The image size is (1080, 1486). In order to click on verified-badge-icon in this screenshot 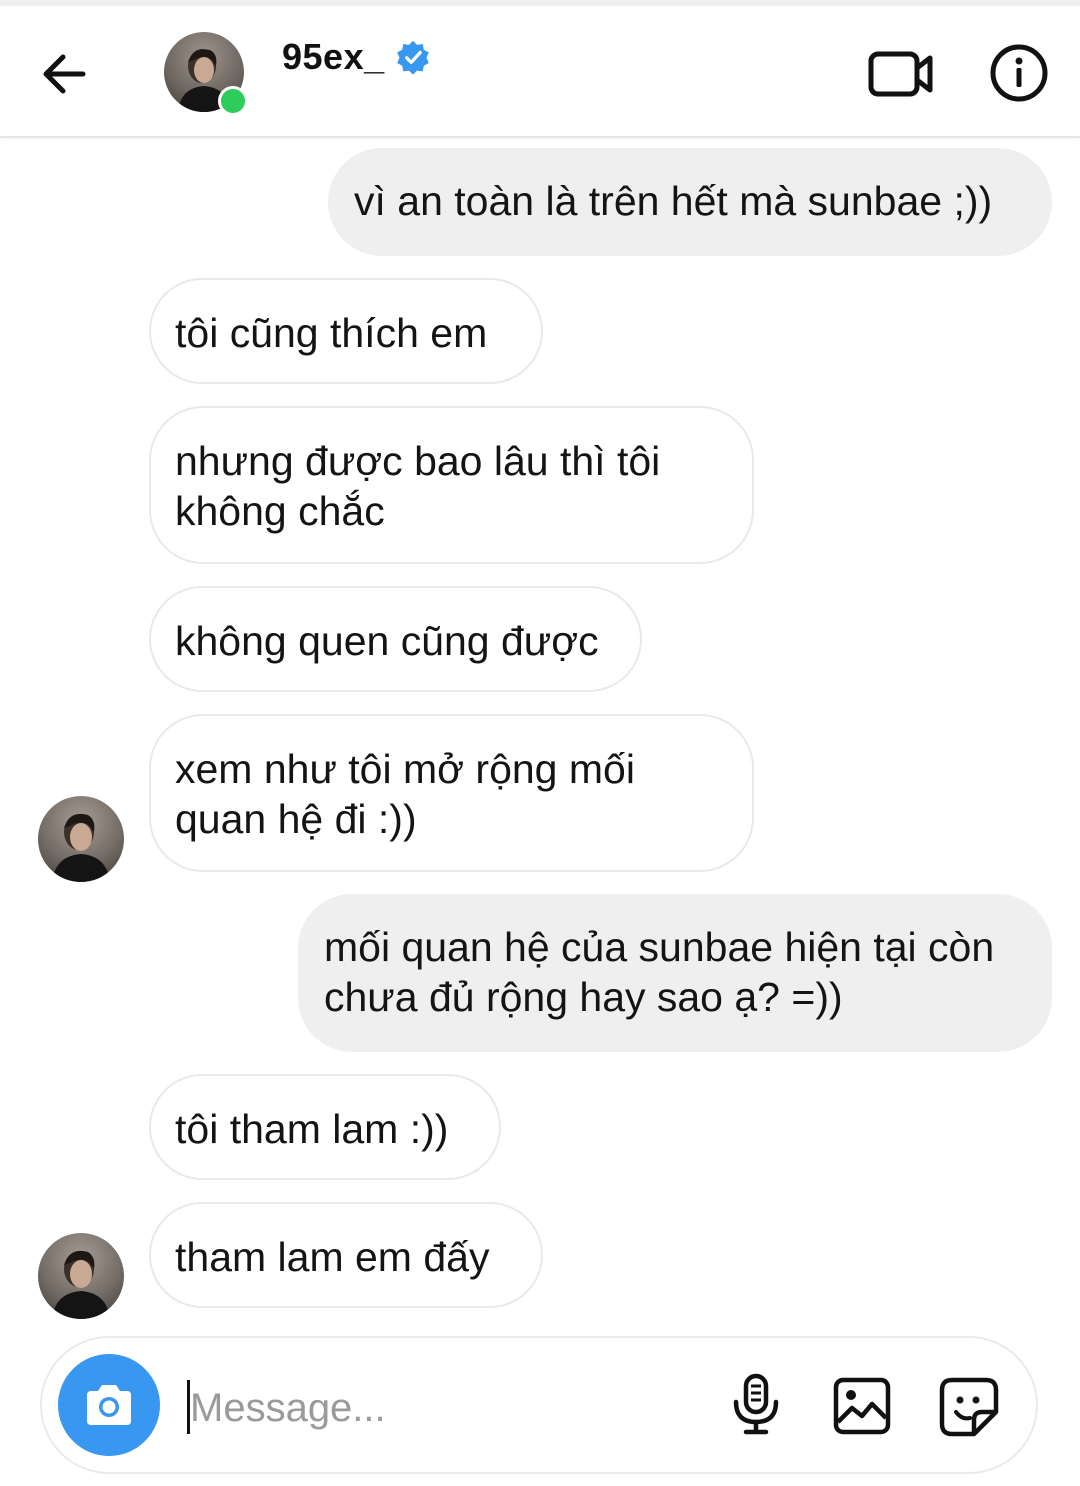, I will do `click(412, 57)`.